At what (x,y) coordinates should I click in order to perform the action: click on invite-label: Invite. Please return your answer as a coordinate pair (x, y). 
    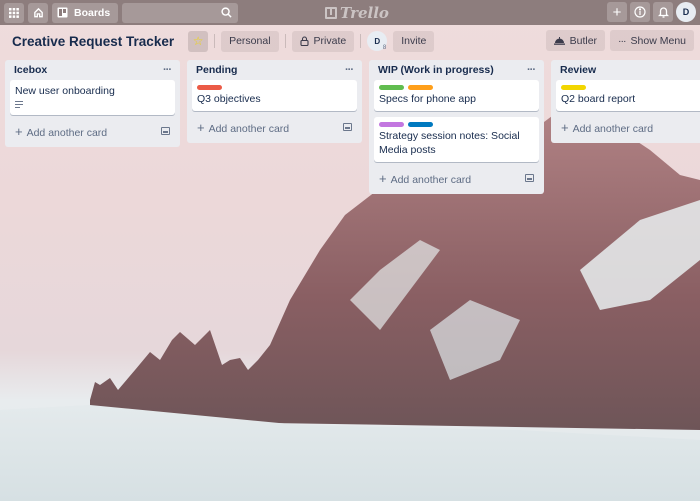
    Looking at the image, I should click on (414, 41).